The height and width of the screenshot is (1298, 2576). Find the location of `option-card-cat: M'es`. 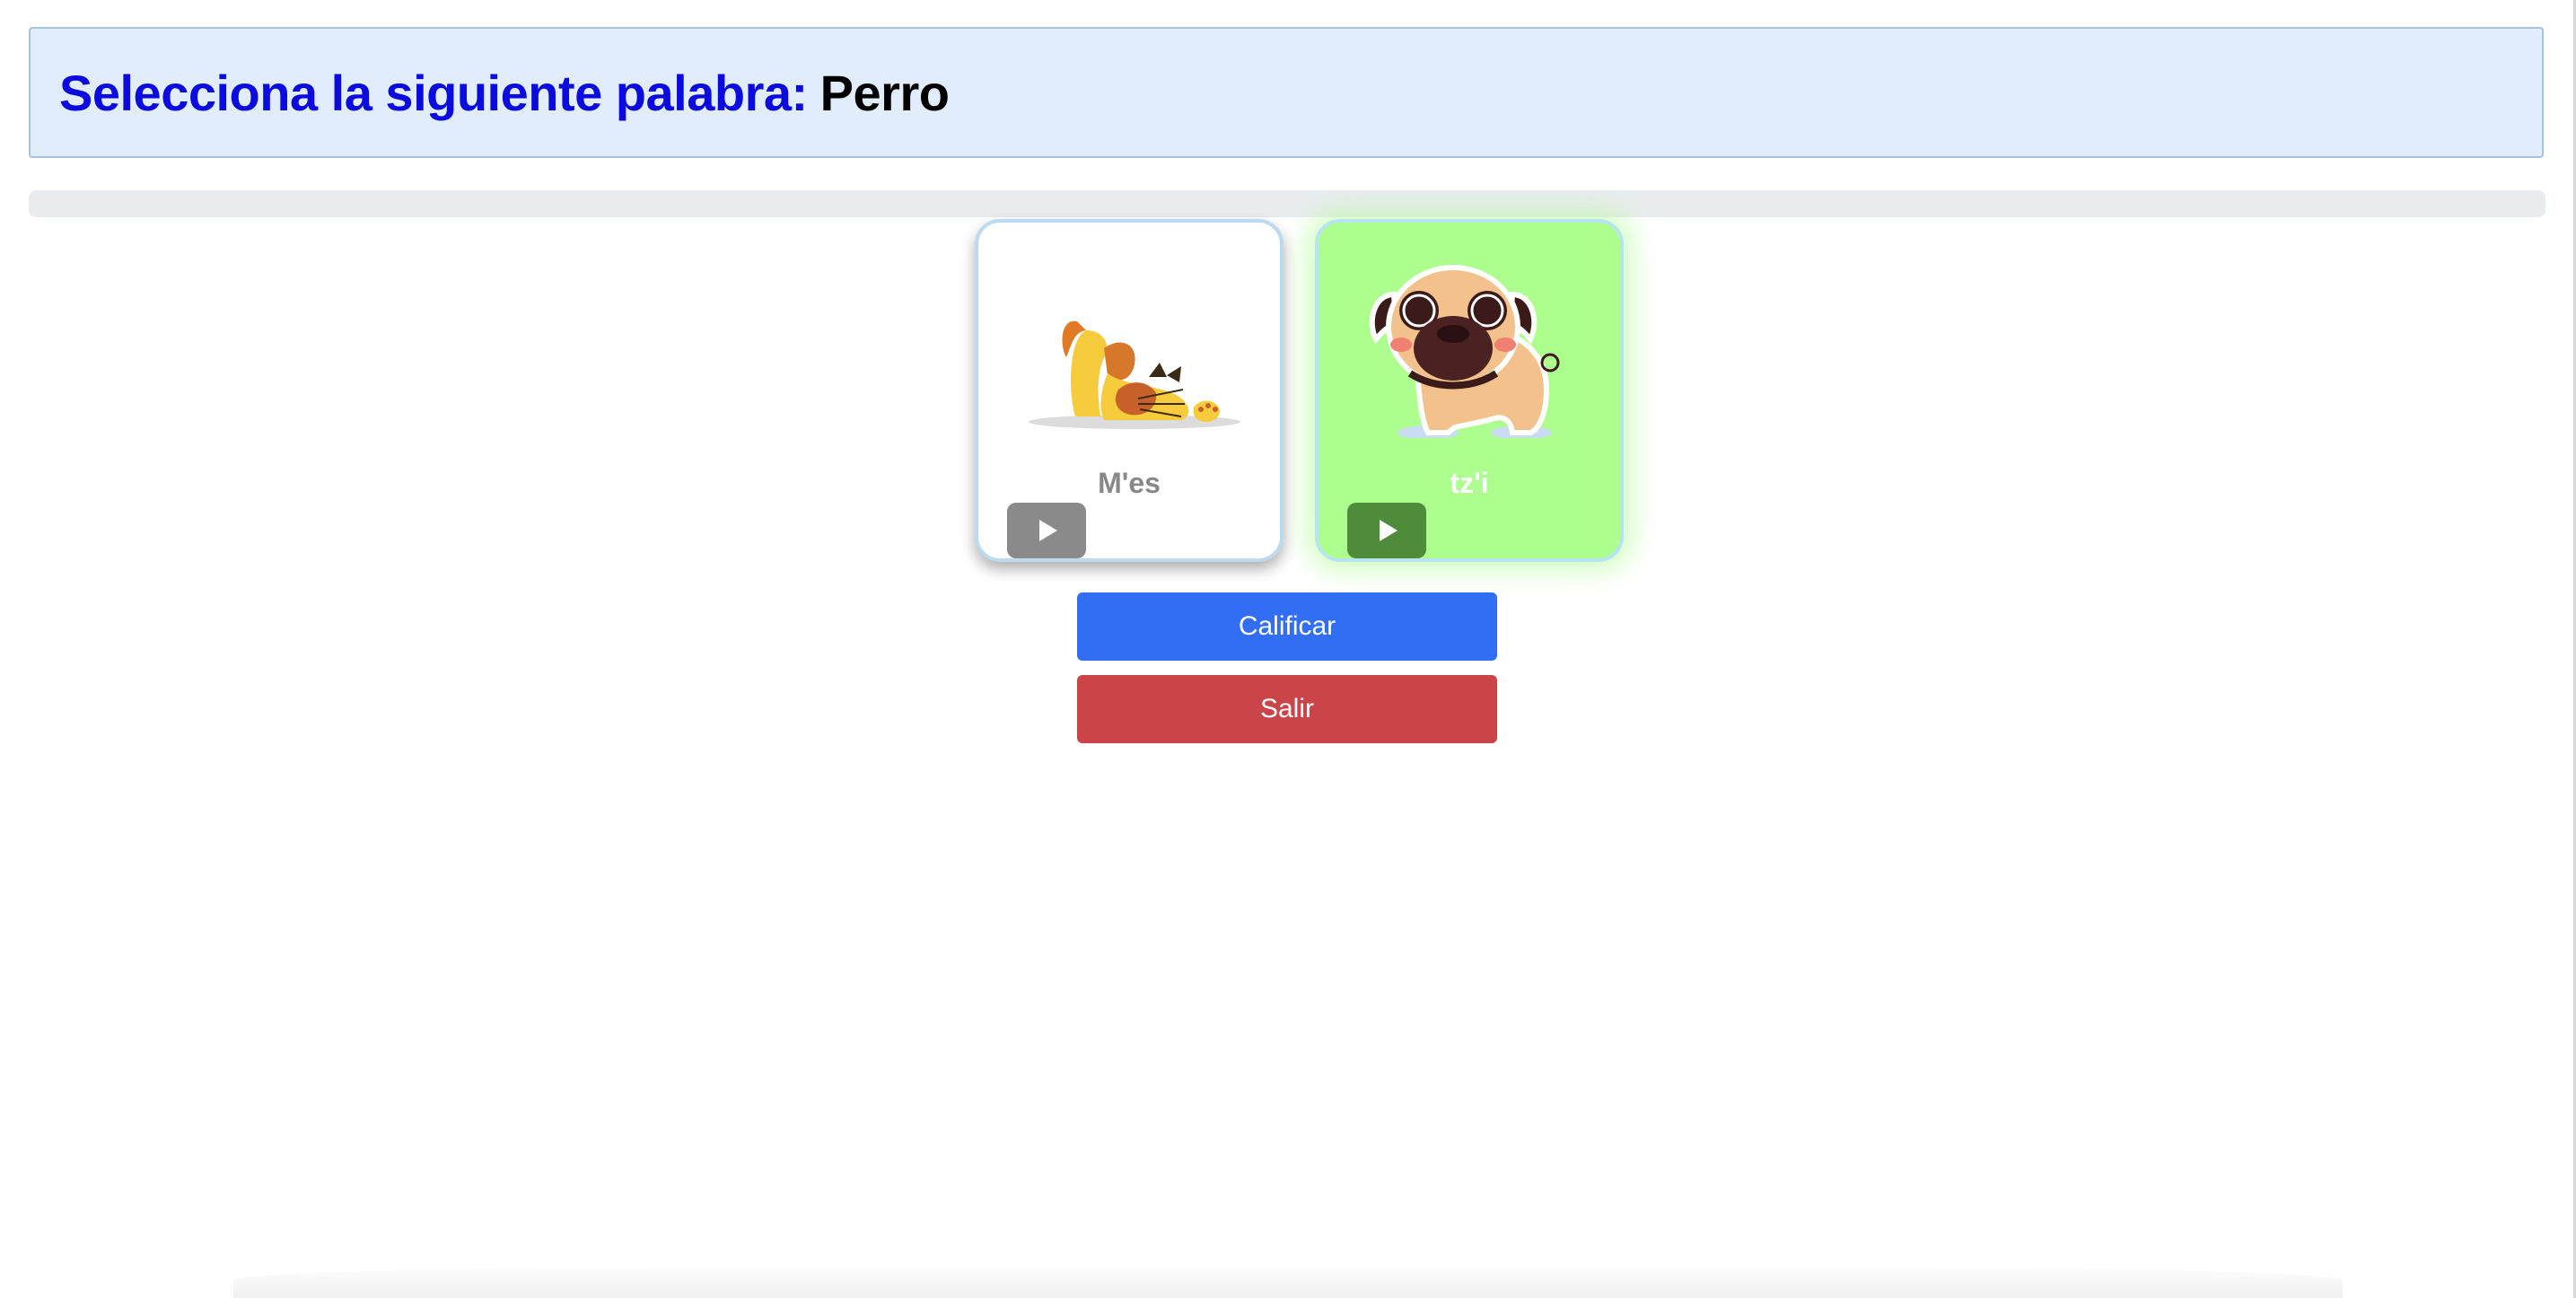

option-card-cat: M'es is located at coordinates (1129, 390).